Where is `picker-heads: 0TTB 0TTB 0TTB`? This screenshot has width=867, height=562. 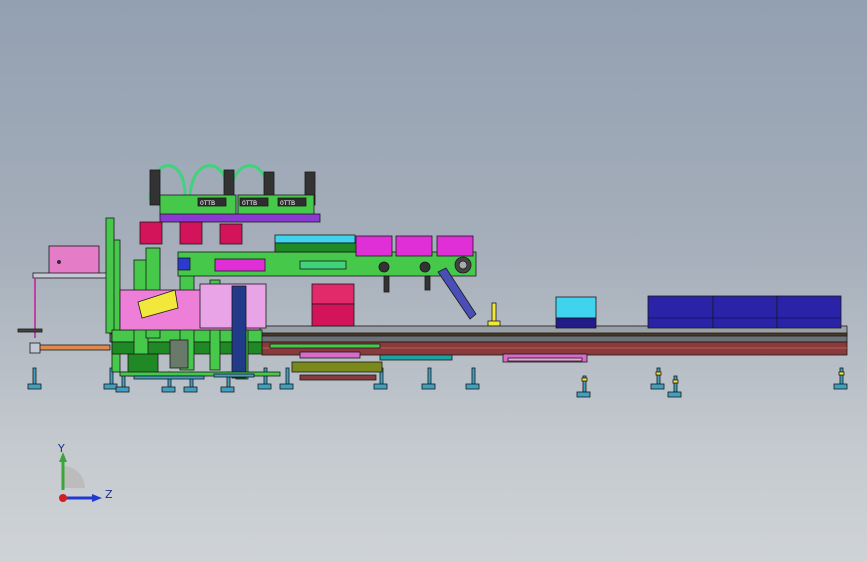 picker-heads: 0TTB 0TTB 0TTB is located at coordinates (230, 204).